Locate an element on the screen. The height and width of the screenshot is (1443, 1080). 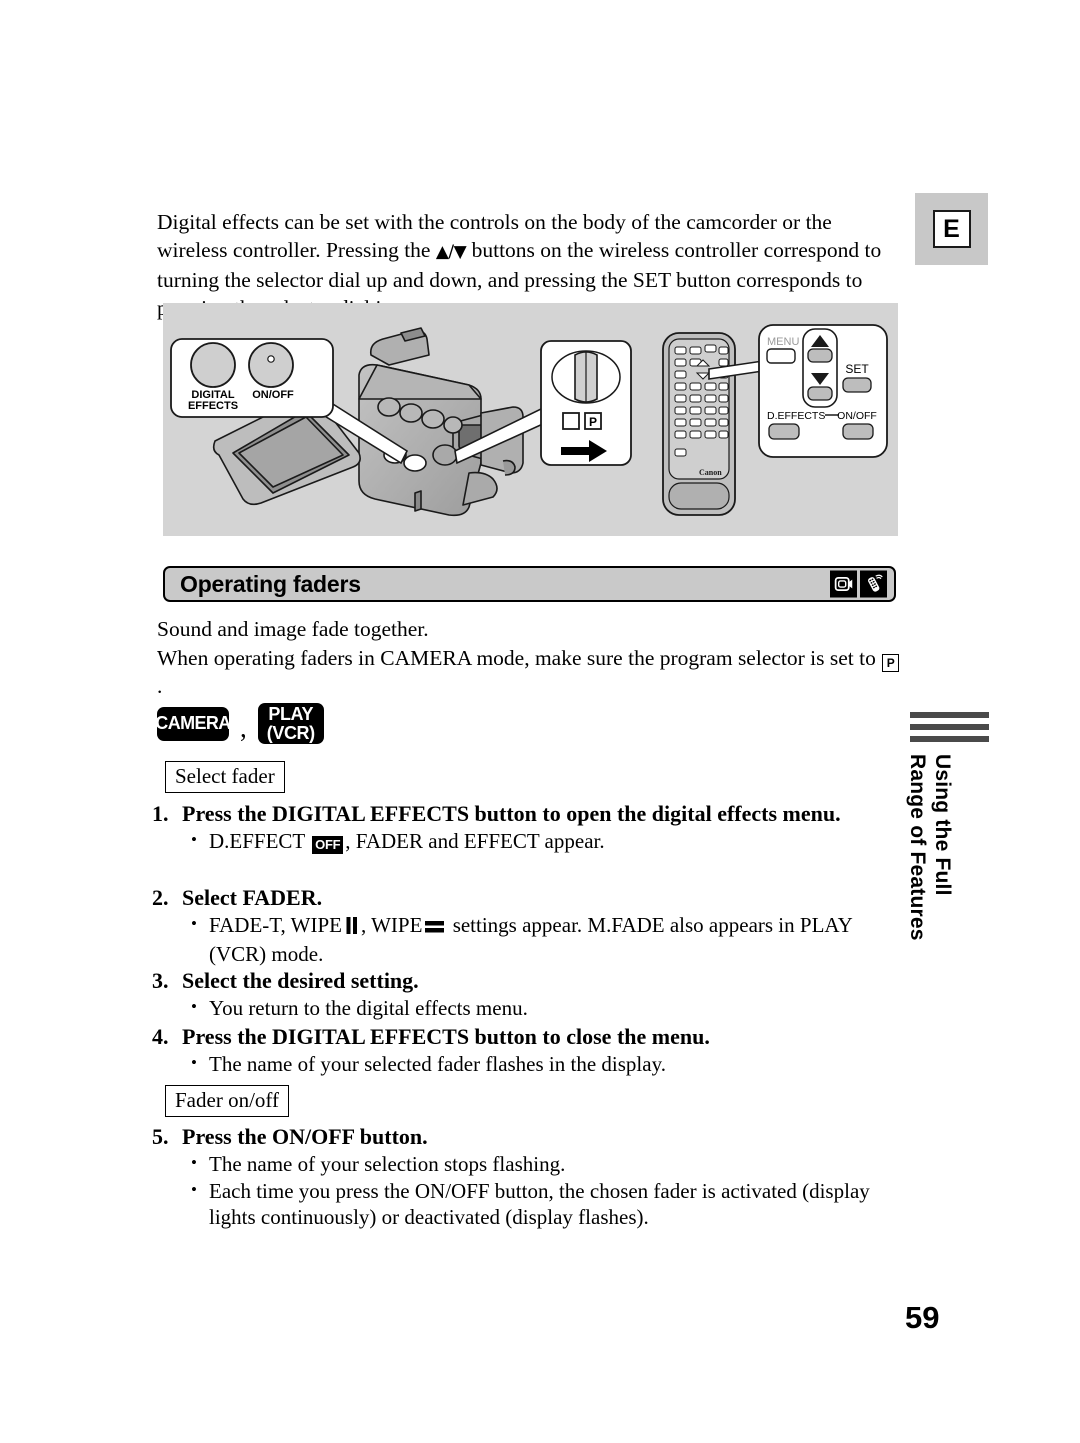
language-badge-container: E is located at coordinates (951, 229).